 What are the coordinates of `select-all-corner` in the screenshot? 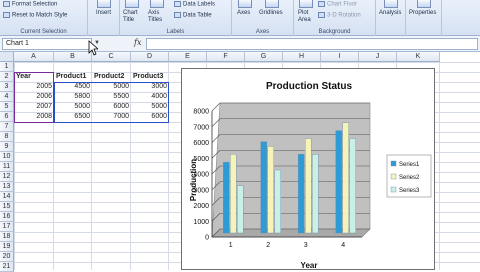 It's located at (7, 57).